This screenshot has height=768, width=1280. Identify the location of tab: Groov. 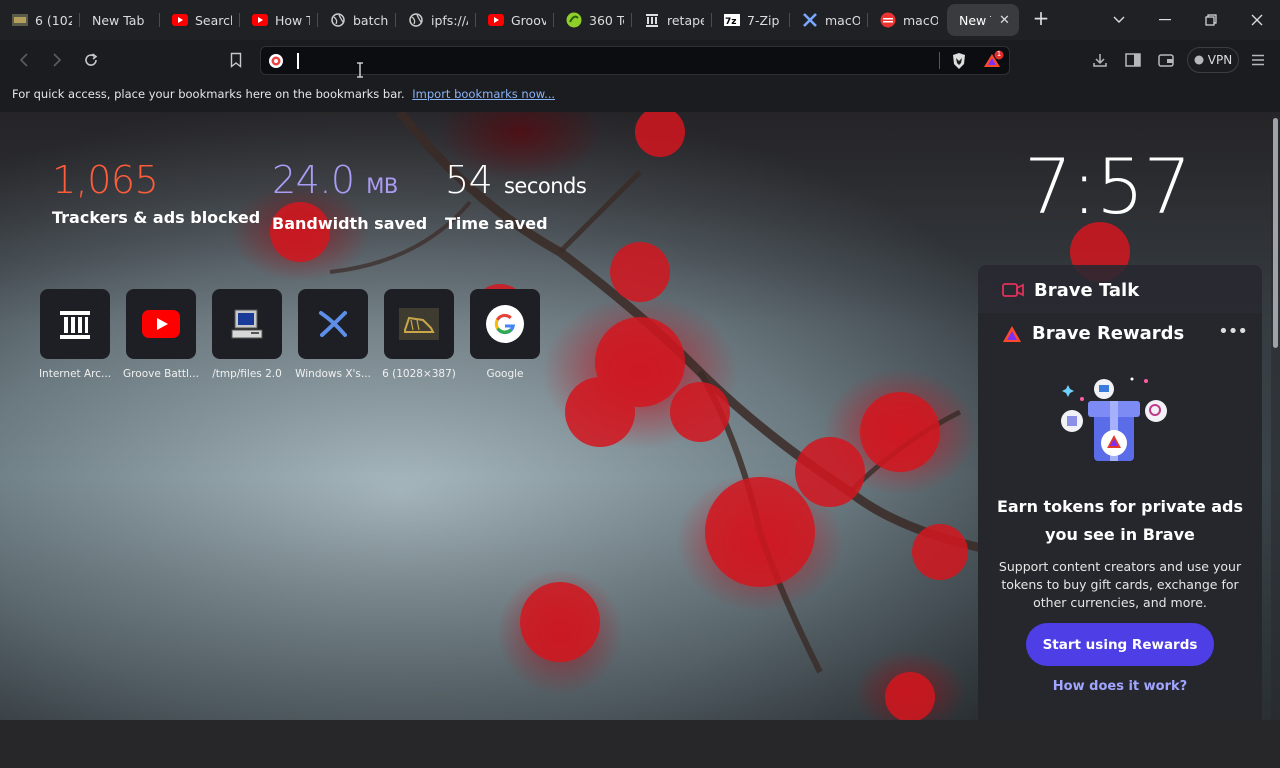
(515, 20).